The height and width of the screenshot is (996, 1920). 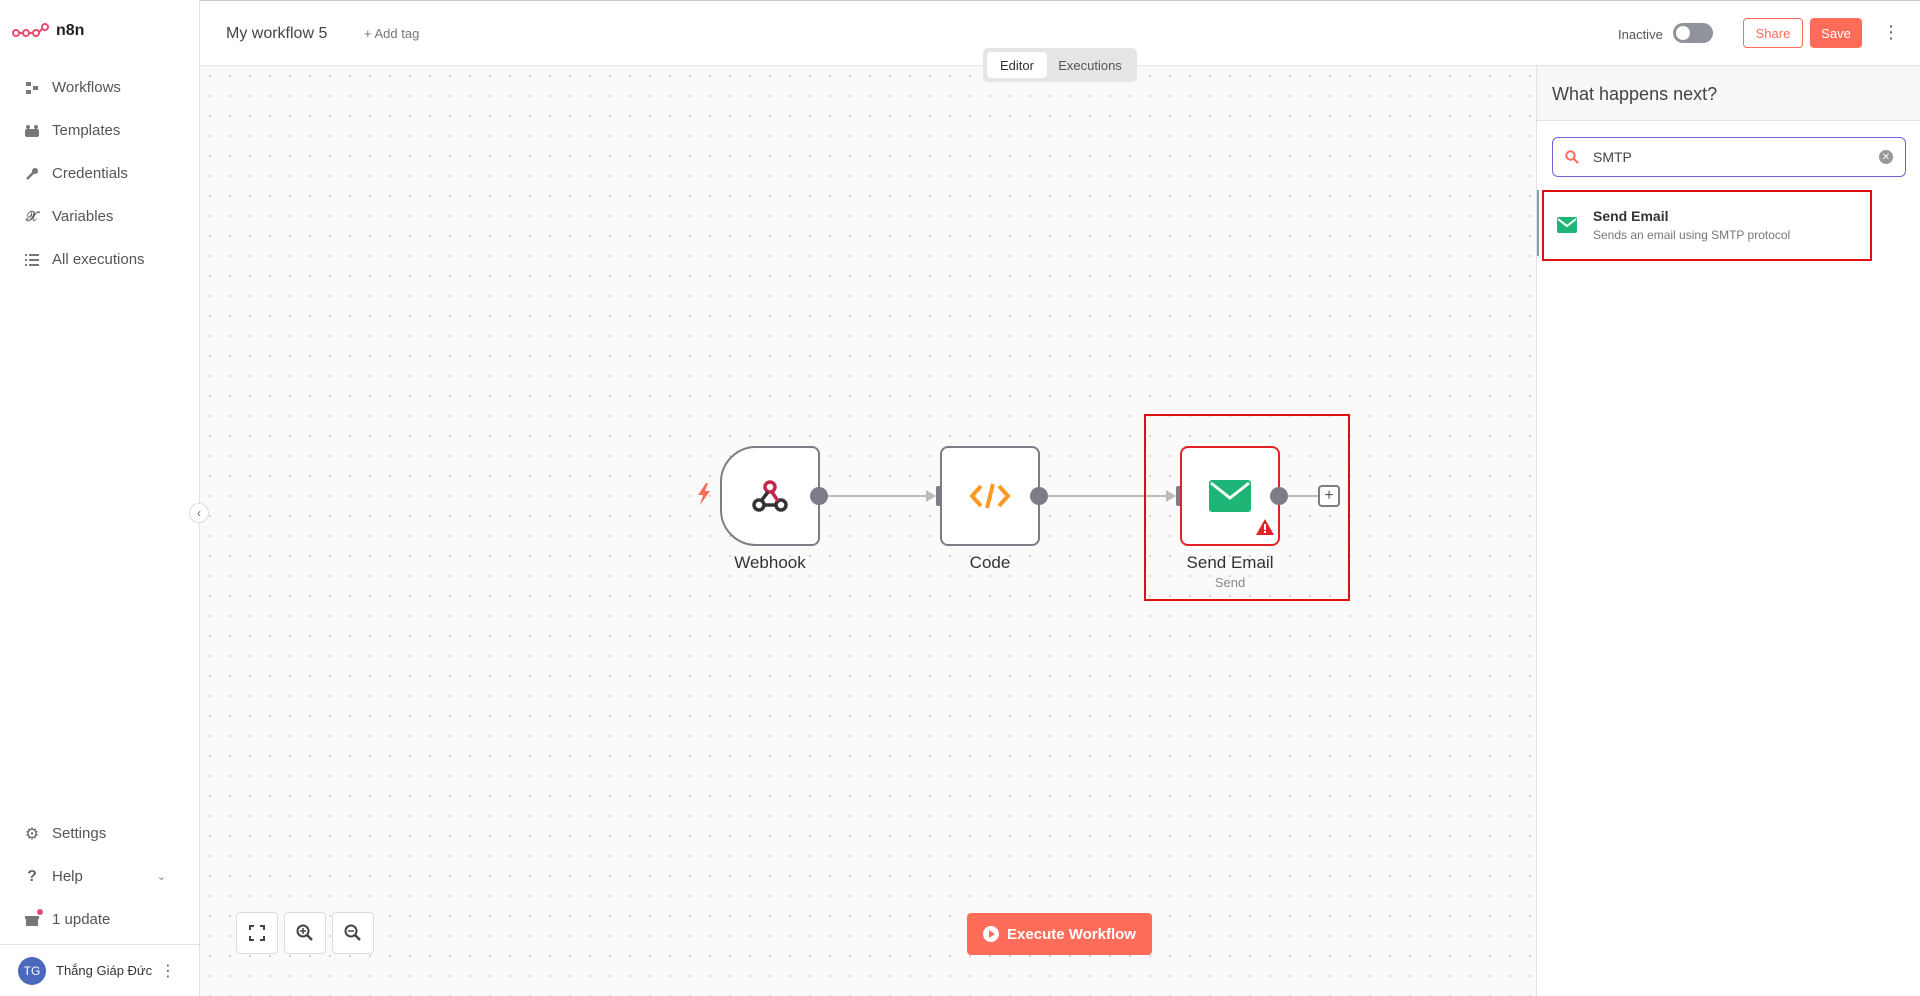 I want to click on sidebar-item-templates: Templates, so click(x=100, y=130).